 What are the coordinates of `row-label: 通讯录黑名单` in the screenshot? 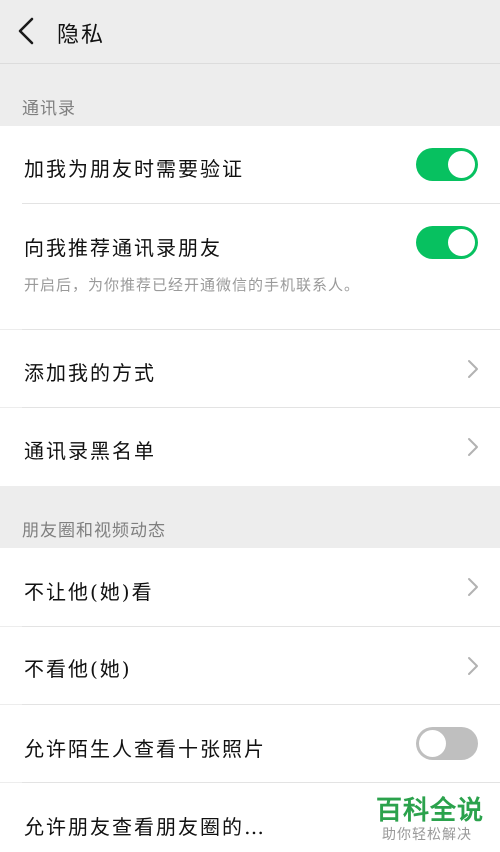 It's located at (90, 451).